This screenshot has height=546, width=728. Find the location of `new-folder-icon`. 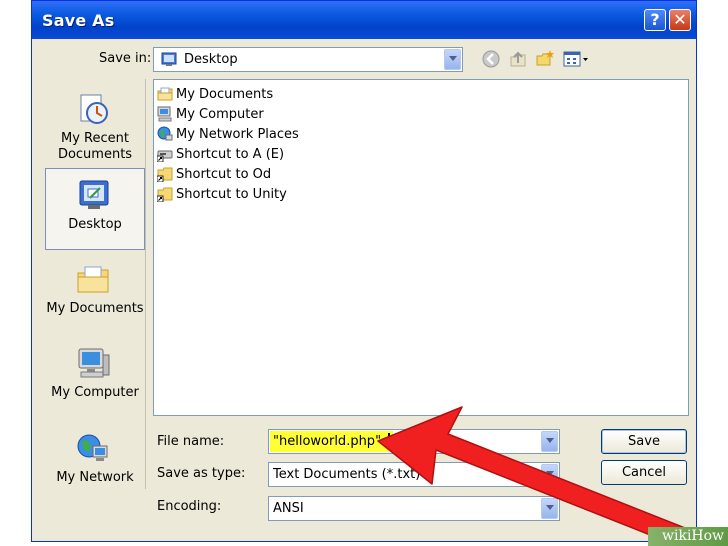

new-folder-icon is located at coordinates (545, 59).